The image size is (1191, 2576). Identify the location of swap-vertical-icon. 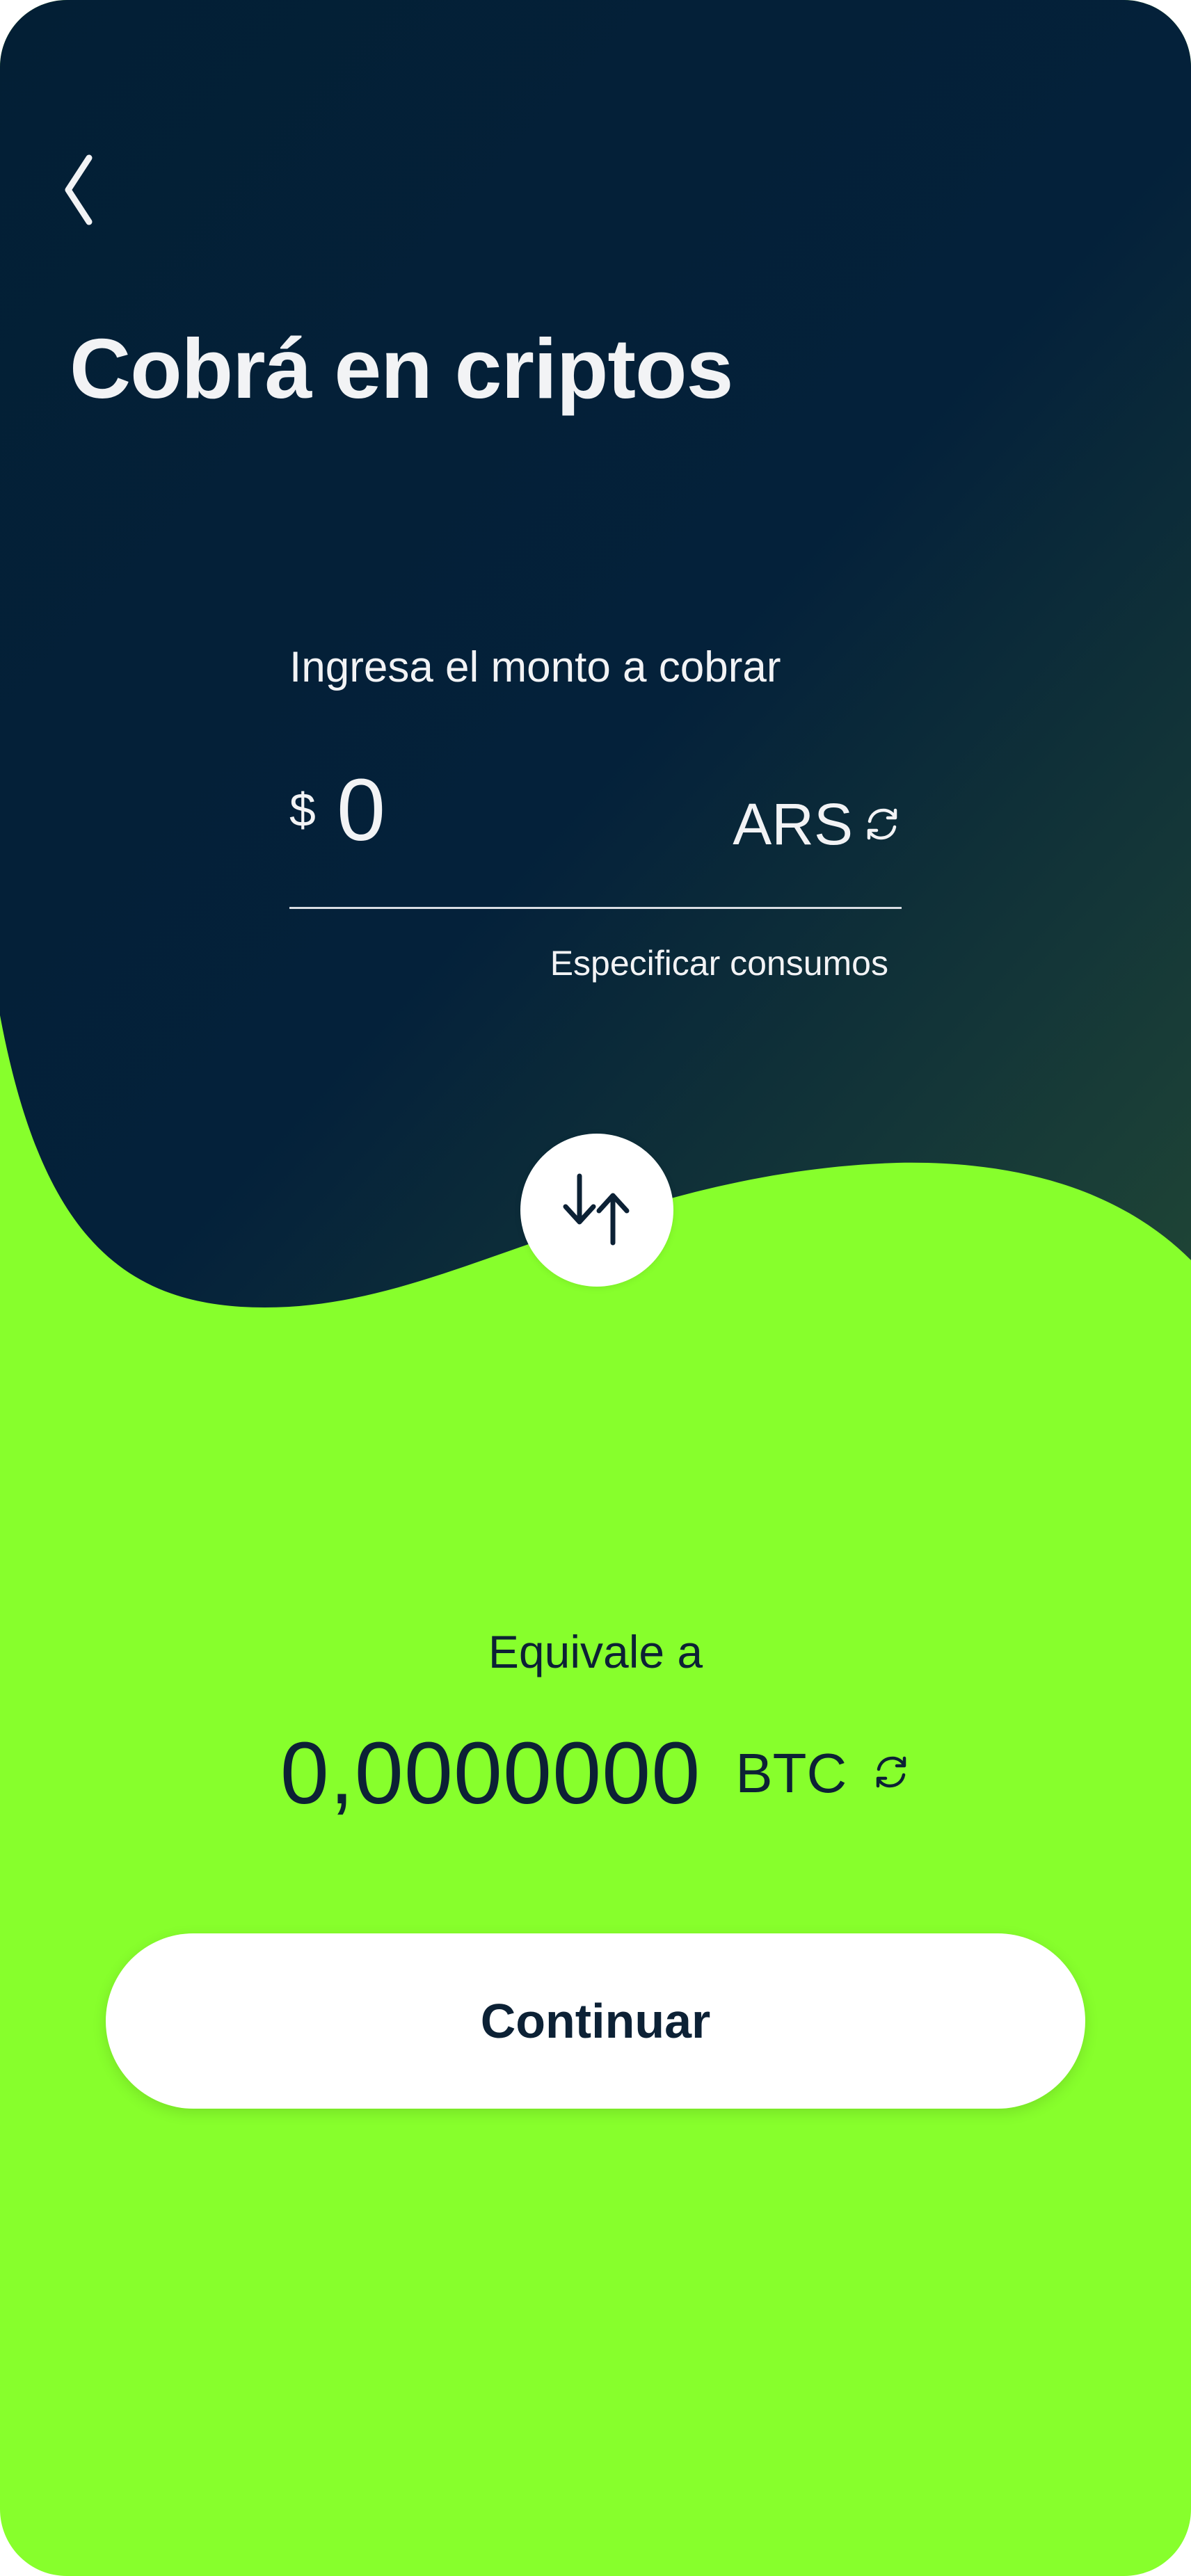
(597, 1210).